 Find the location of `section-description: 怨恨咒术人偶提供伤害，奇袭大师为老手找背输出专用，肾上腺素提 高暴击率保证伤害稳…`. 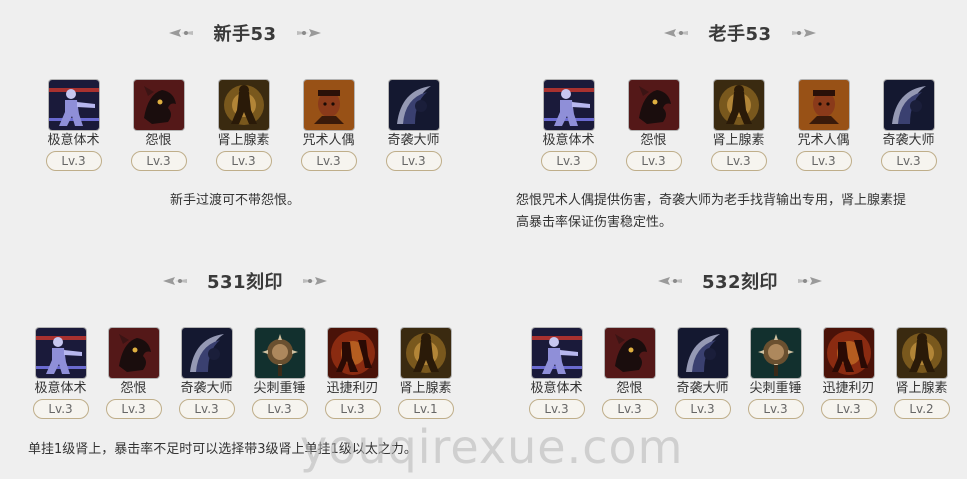

section-description: 怨恨咒术人偶提供伤害，奇袭大师为老手找背输出专用，肾上腺素提 高暴击率保证伤害稳… is located at coordinates (741, 212).